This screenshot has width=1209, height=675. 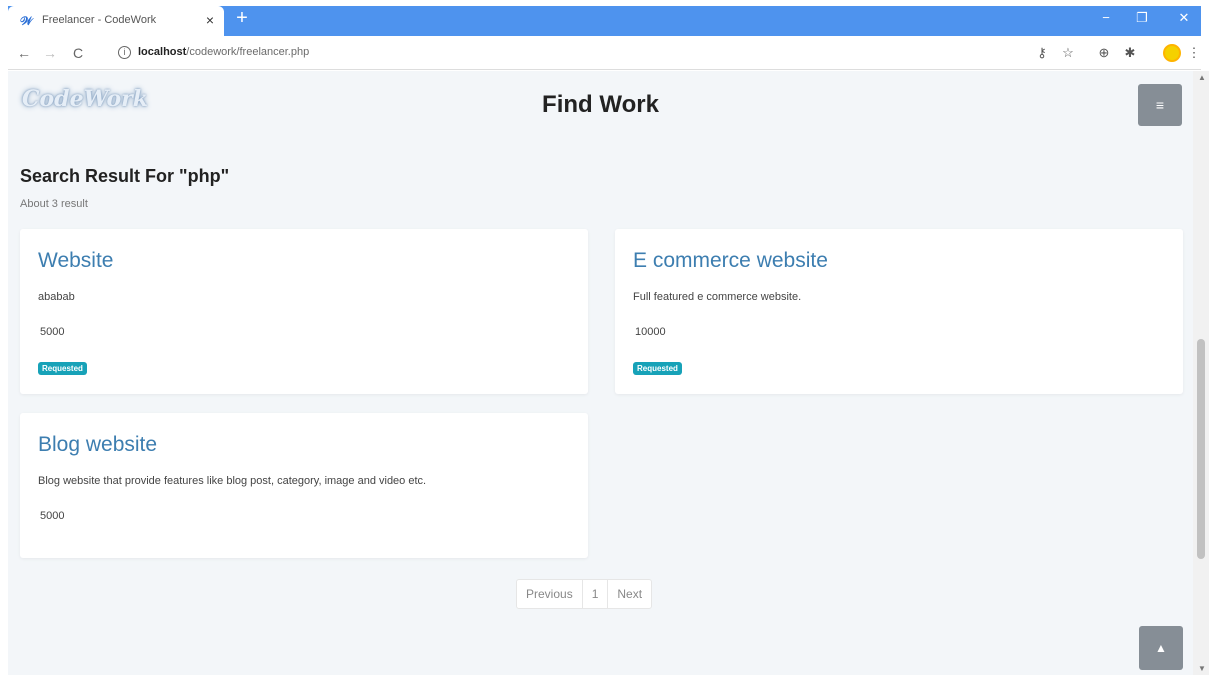 What do you see at coordinates (1042, 53) in the screenshot?
I see `key-icon: ⚷` at bounding box center [1042, 53].